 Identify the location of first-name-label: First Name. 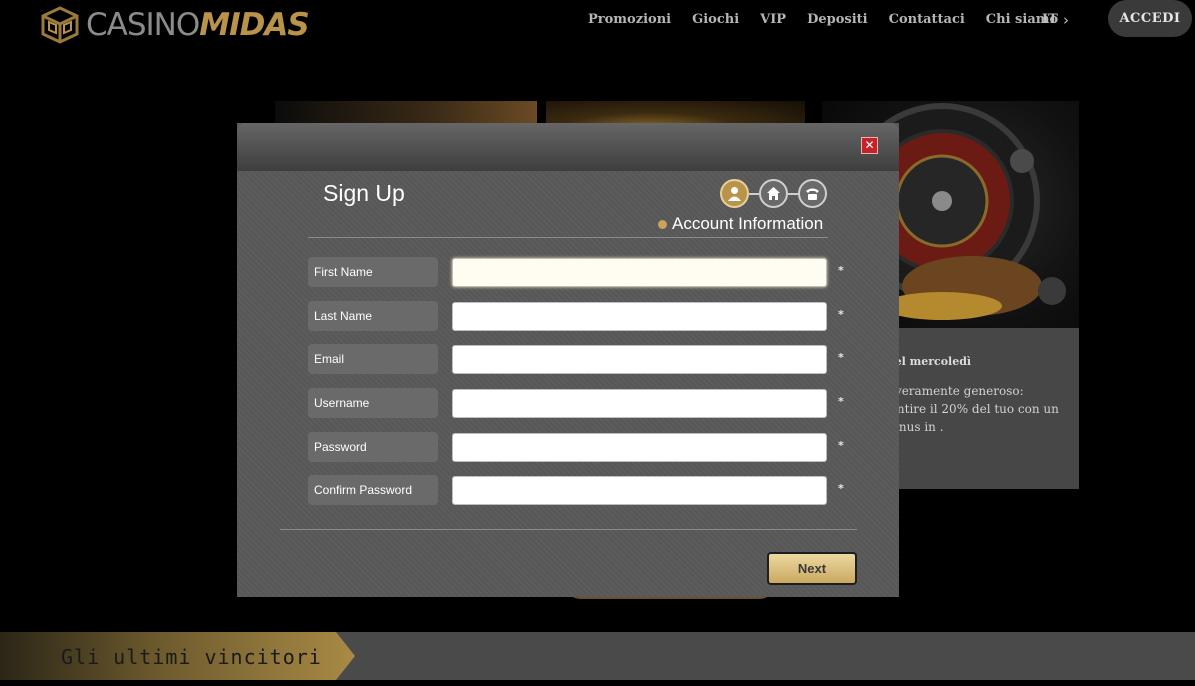
(373, 272).